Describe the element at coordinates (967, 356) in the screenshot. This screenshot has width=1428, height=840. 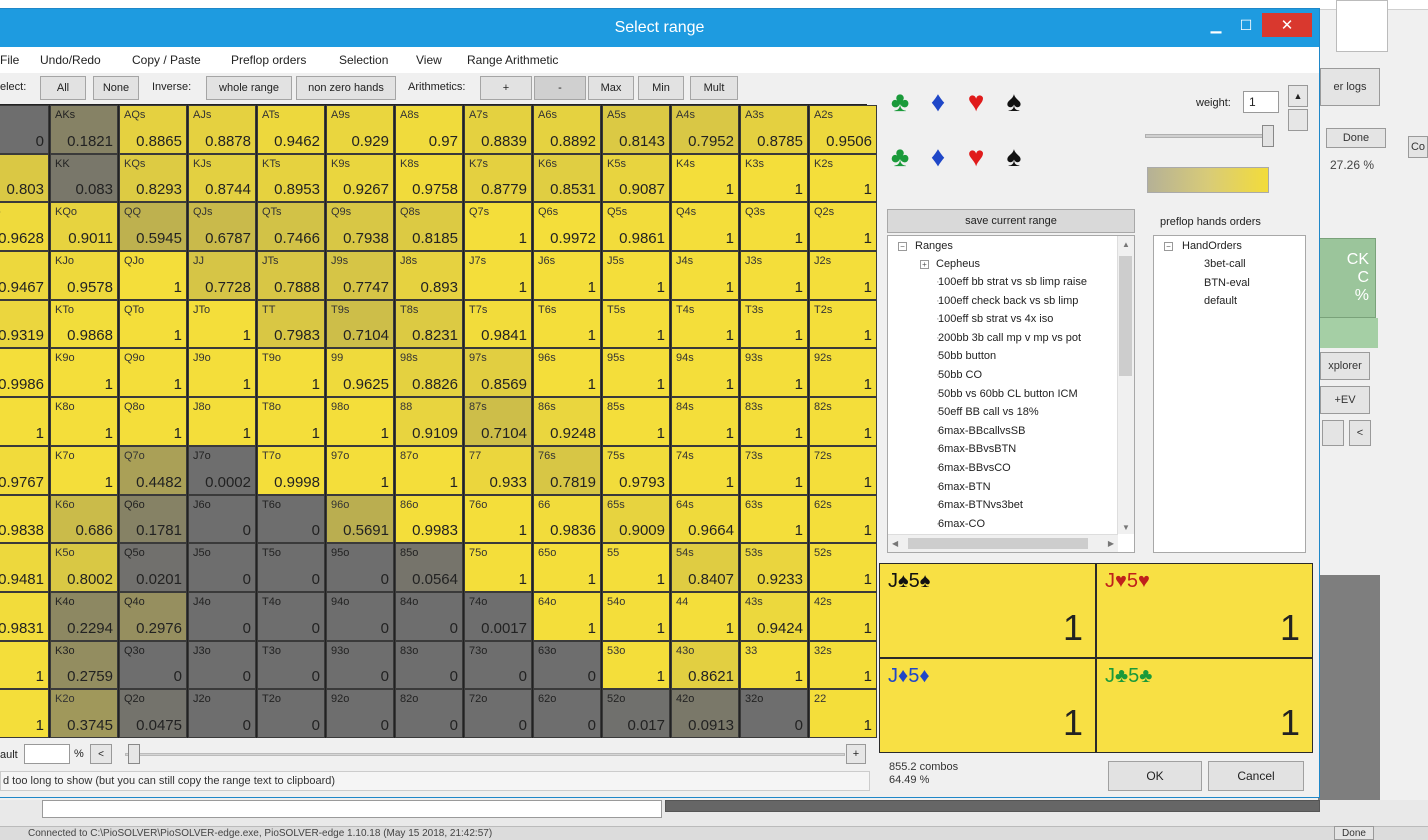
I see `range-item: 50bb button` at that location.